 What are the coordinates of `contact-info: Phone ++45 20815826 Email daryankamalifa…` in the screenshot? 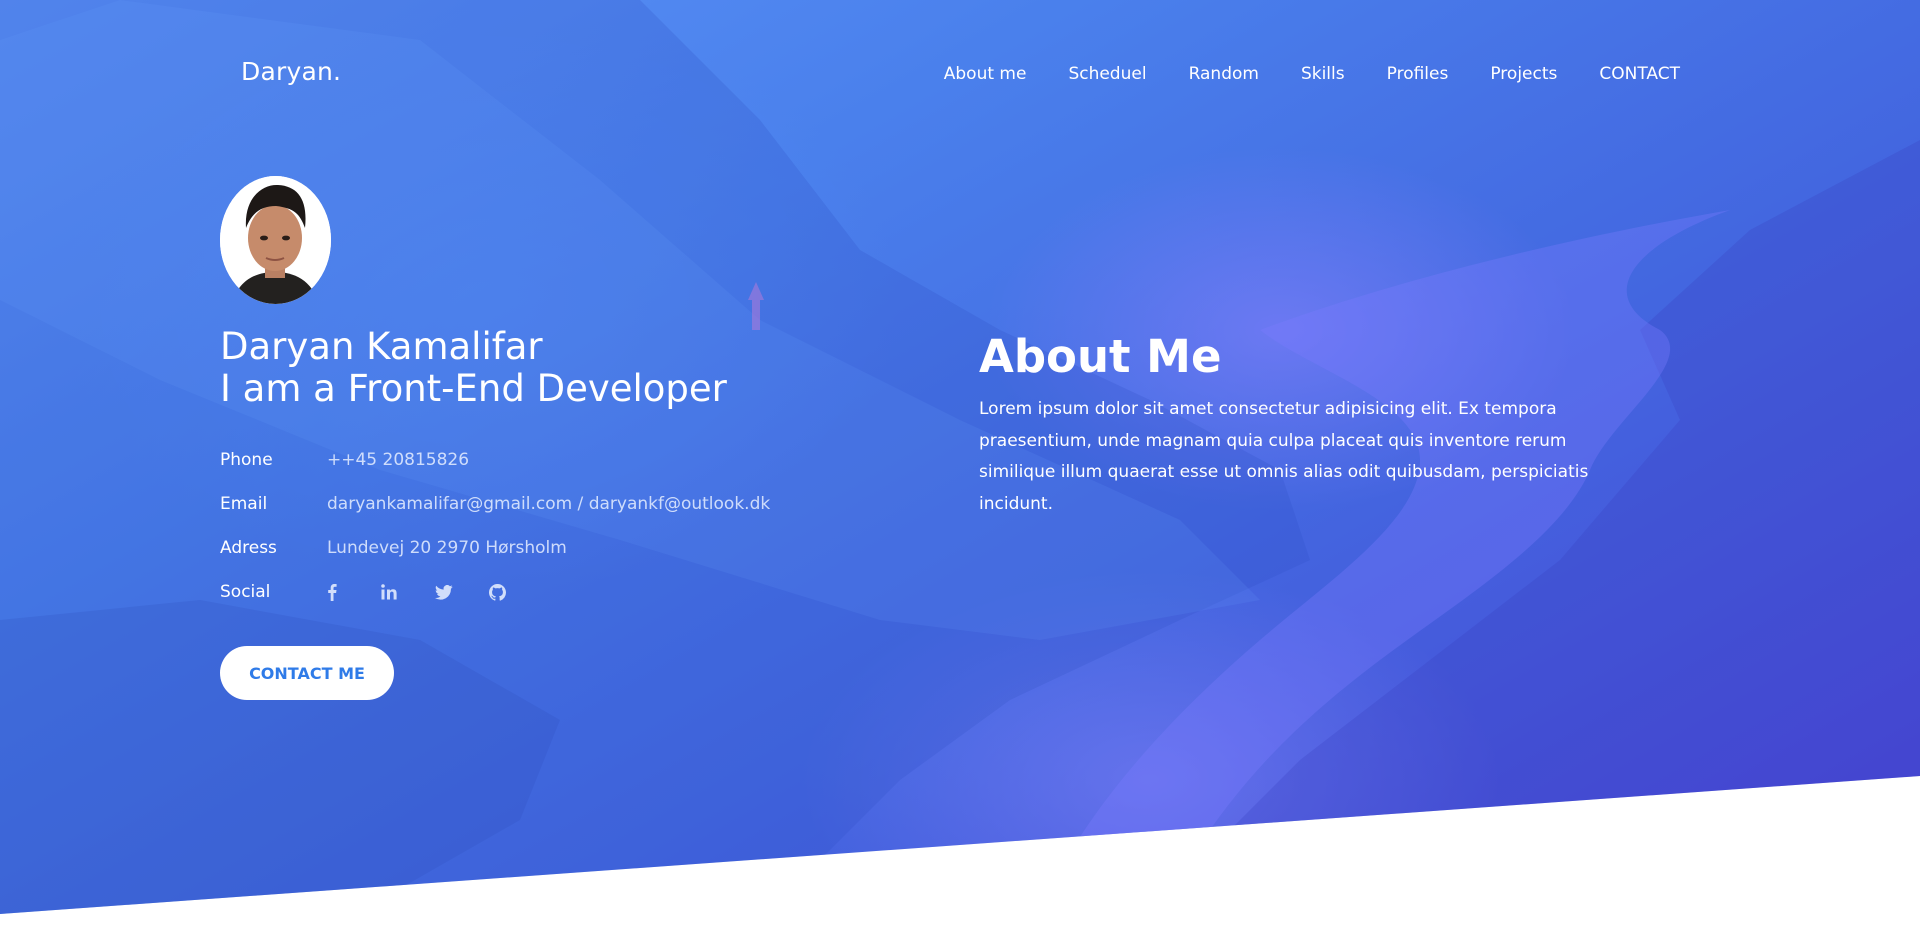 It's located at (495, 538).